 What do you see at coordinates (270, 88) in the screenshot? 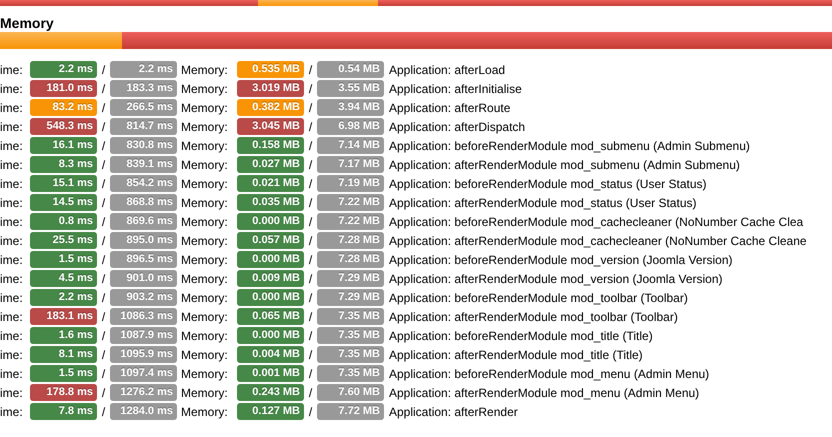
I see `memory-badge: 3.019 MB` at bounding box center [270, 88].